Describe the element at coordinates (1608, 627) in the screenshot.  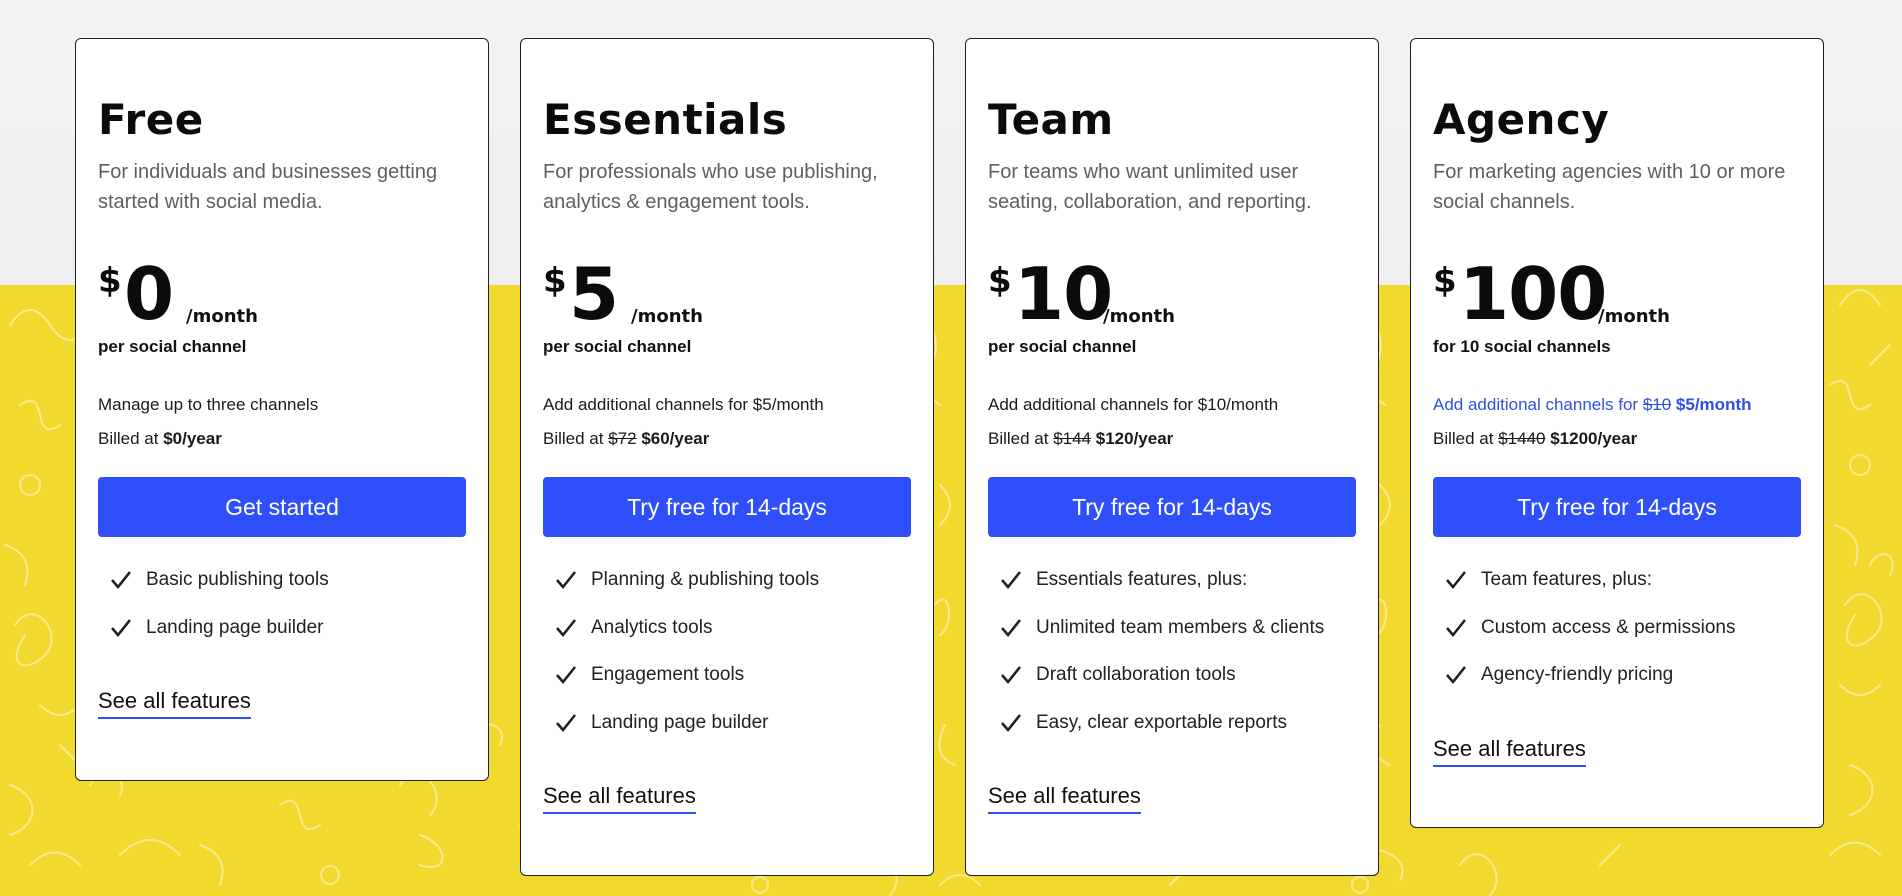
I see `feature-label: Custom access & permissions` at that location.